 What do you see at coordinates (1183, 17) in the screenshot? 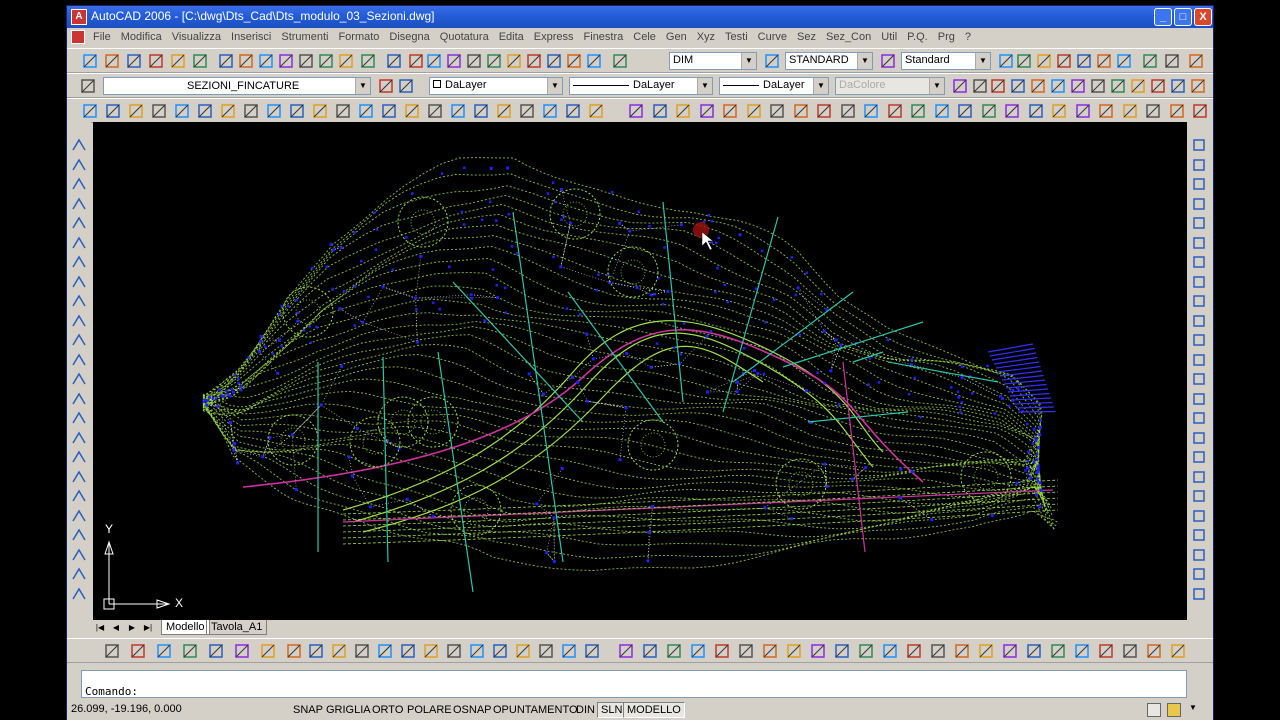
I see `maximize-button: □` at bounding box center [1183, 17].